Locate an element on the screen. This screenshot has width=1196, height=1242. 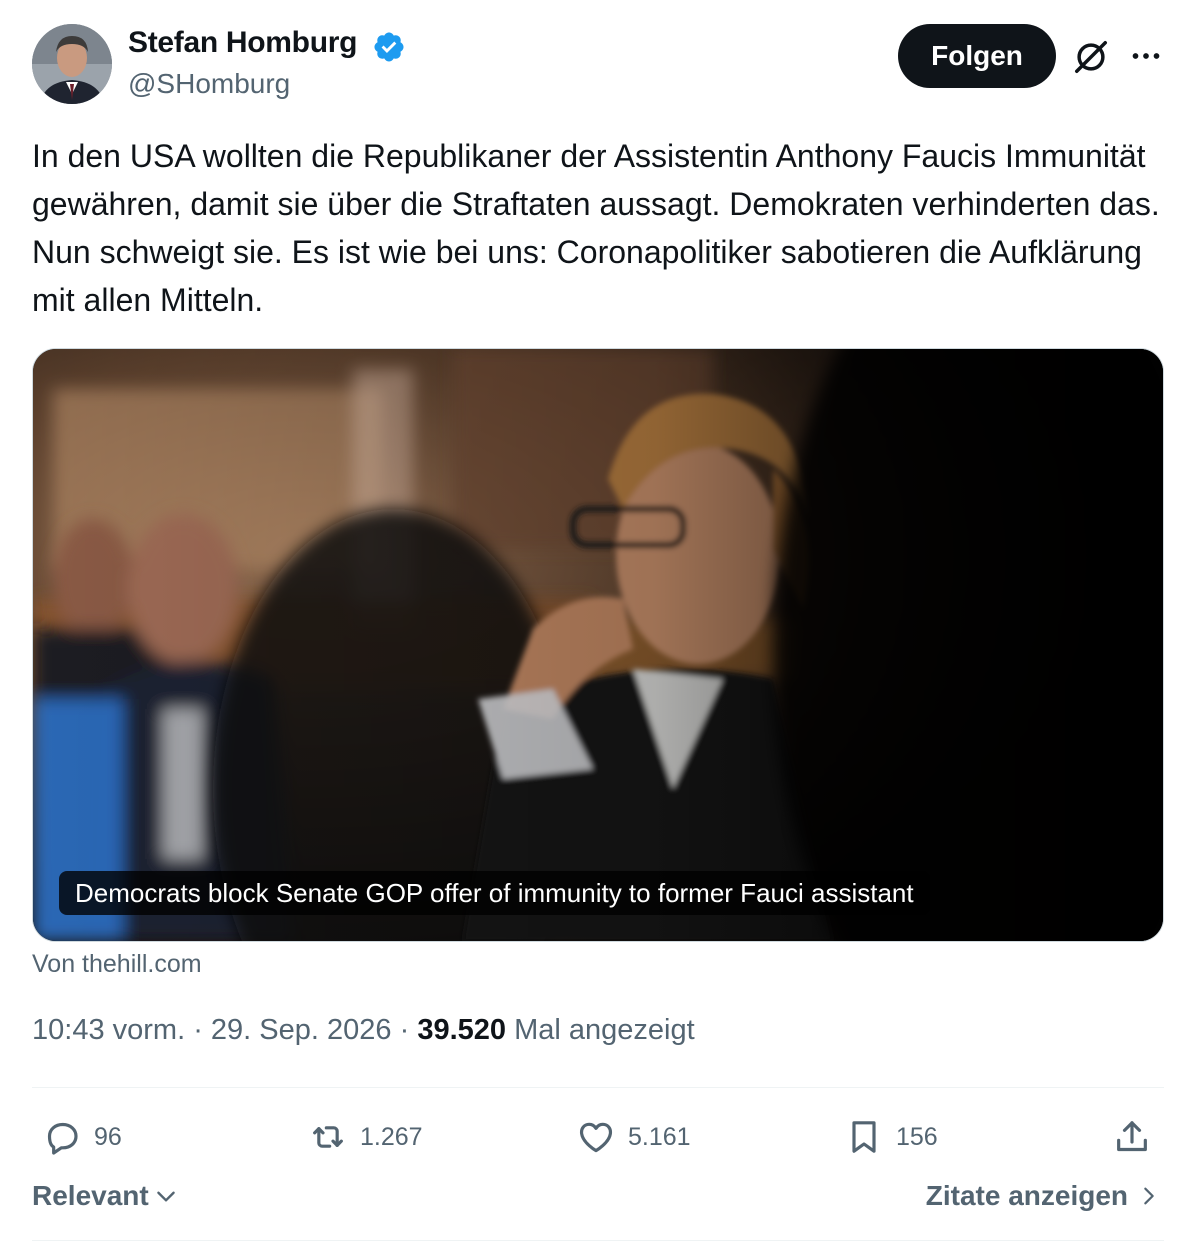
repost-icon is located at coordinates (328, 1137).